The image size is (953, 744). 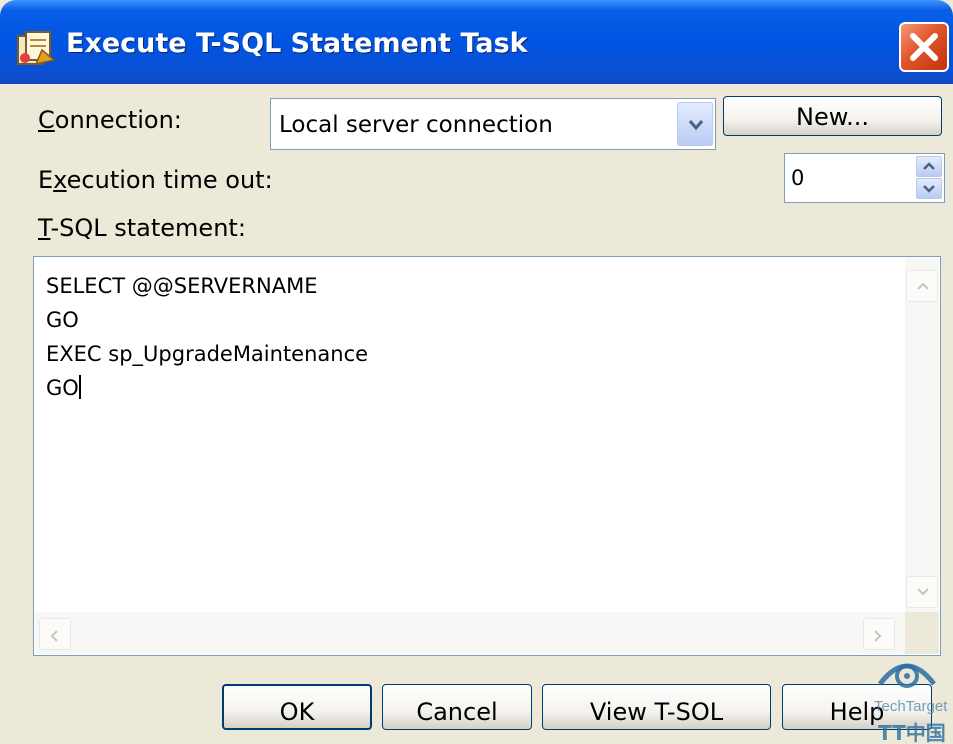 I want to click on spin-down-button, so click(x=929, y=188).